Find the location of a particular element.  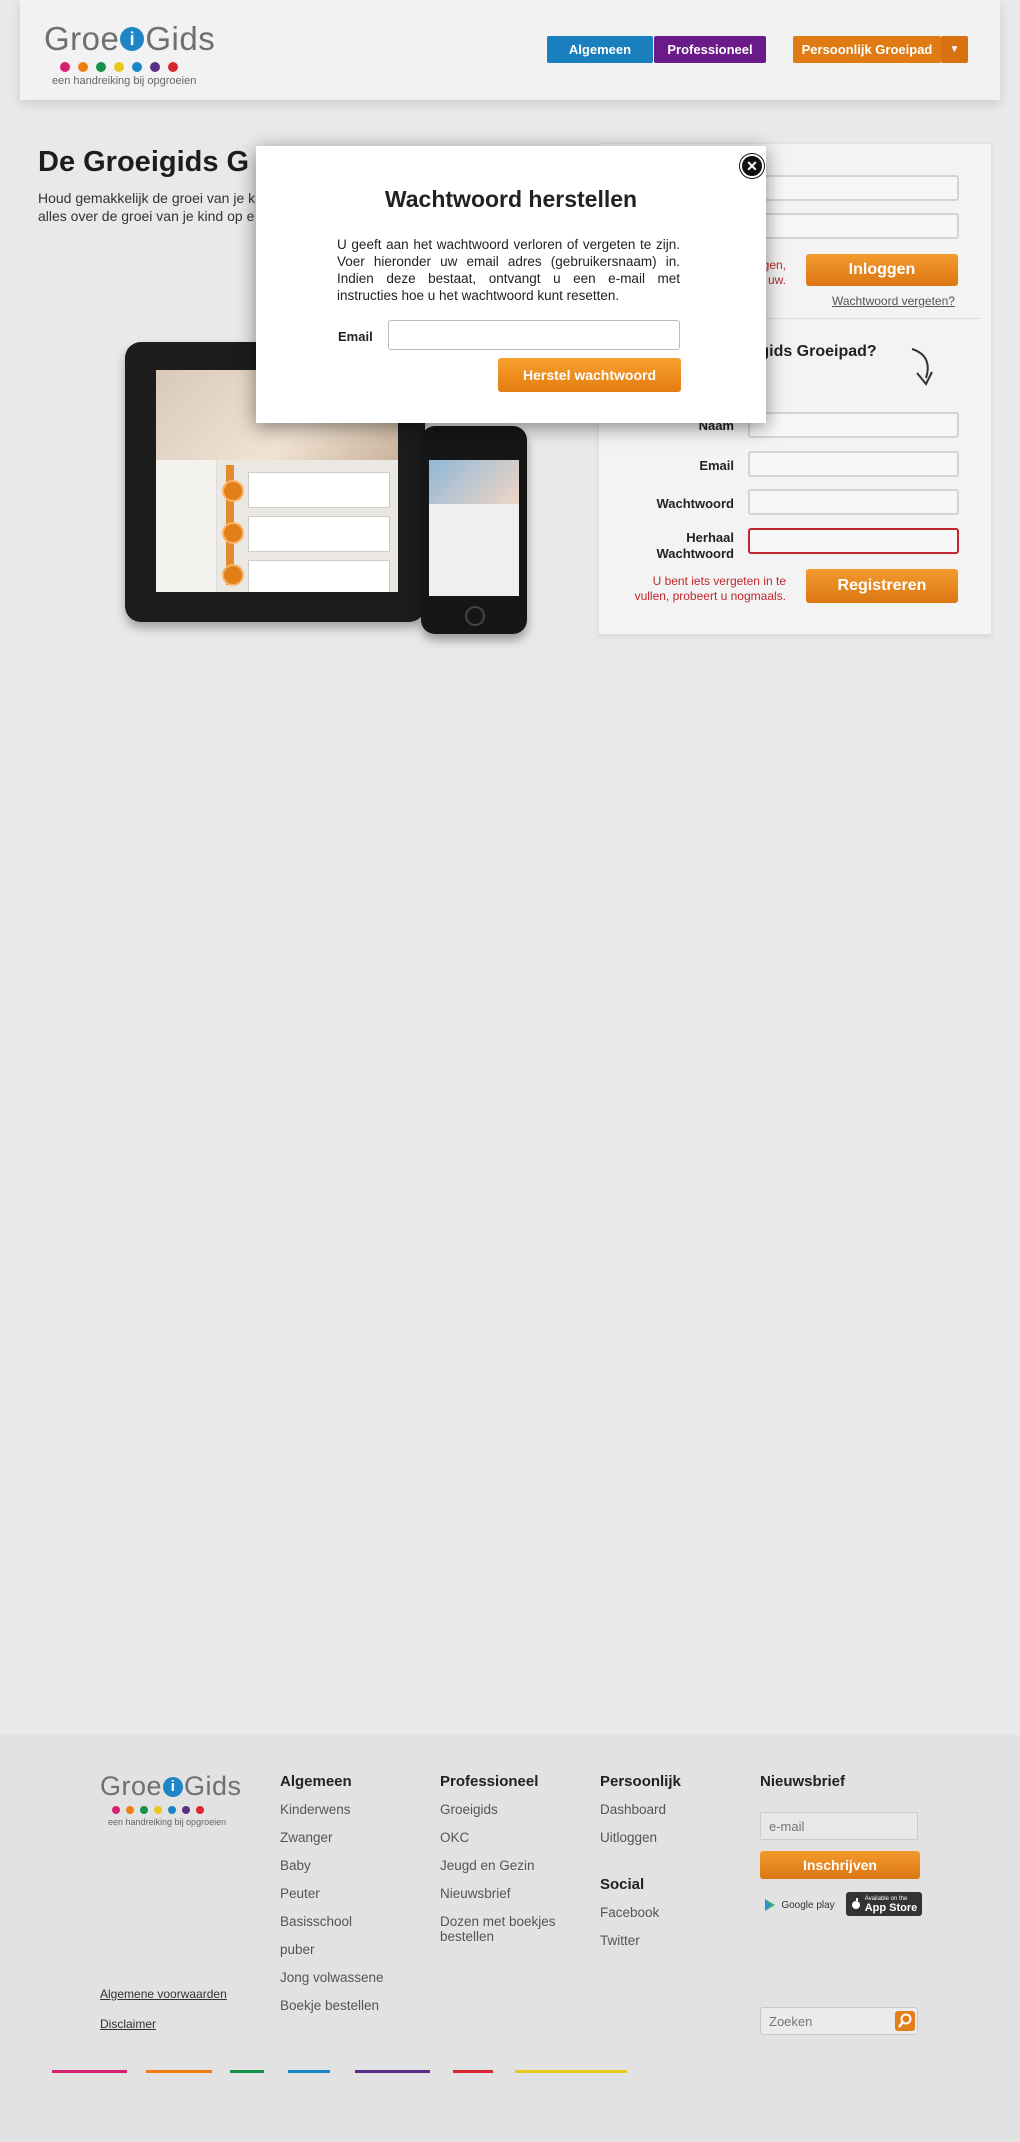

footer-link-kinderwens: Kinderwens is located at coordinates (332, 1809).